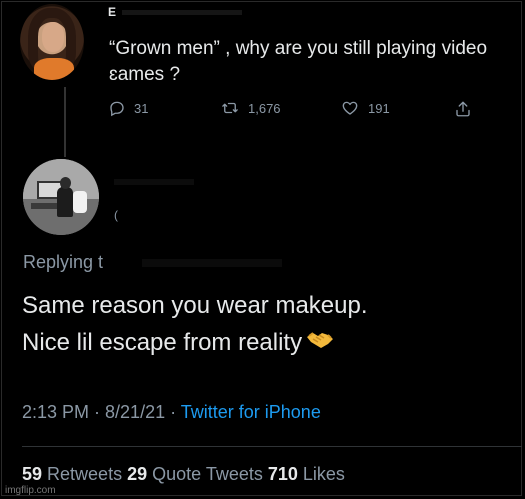  What do you see at coordinates (30, 490) in the screenshot?
I see `imgflip-watermark: imgflip.com` at bounding box center [30, 490].